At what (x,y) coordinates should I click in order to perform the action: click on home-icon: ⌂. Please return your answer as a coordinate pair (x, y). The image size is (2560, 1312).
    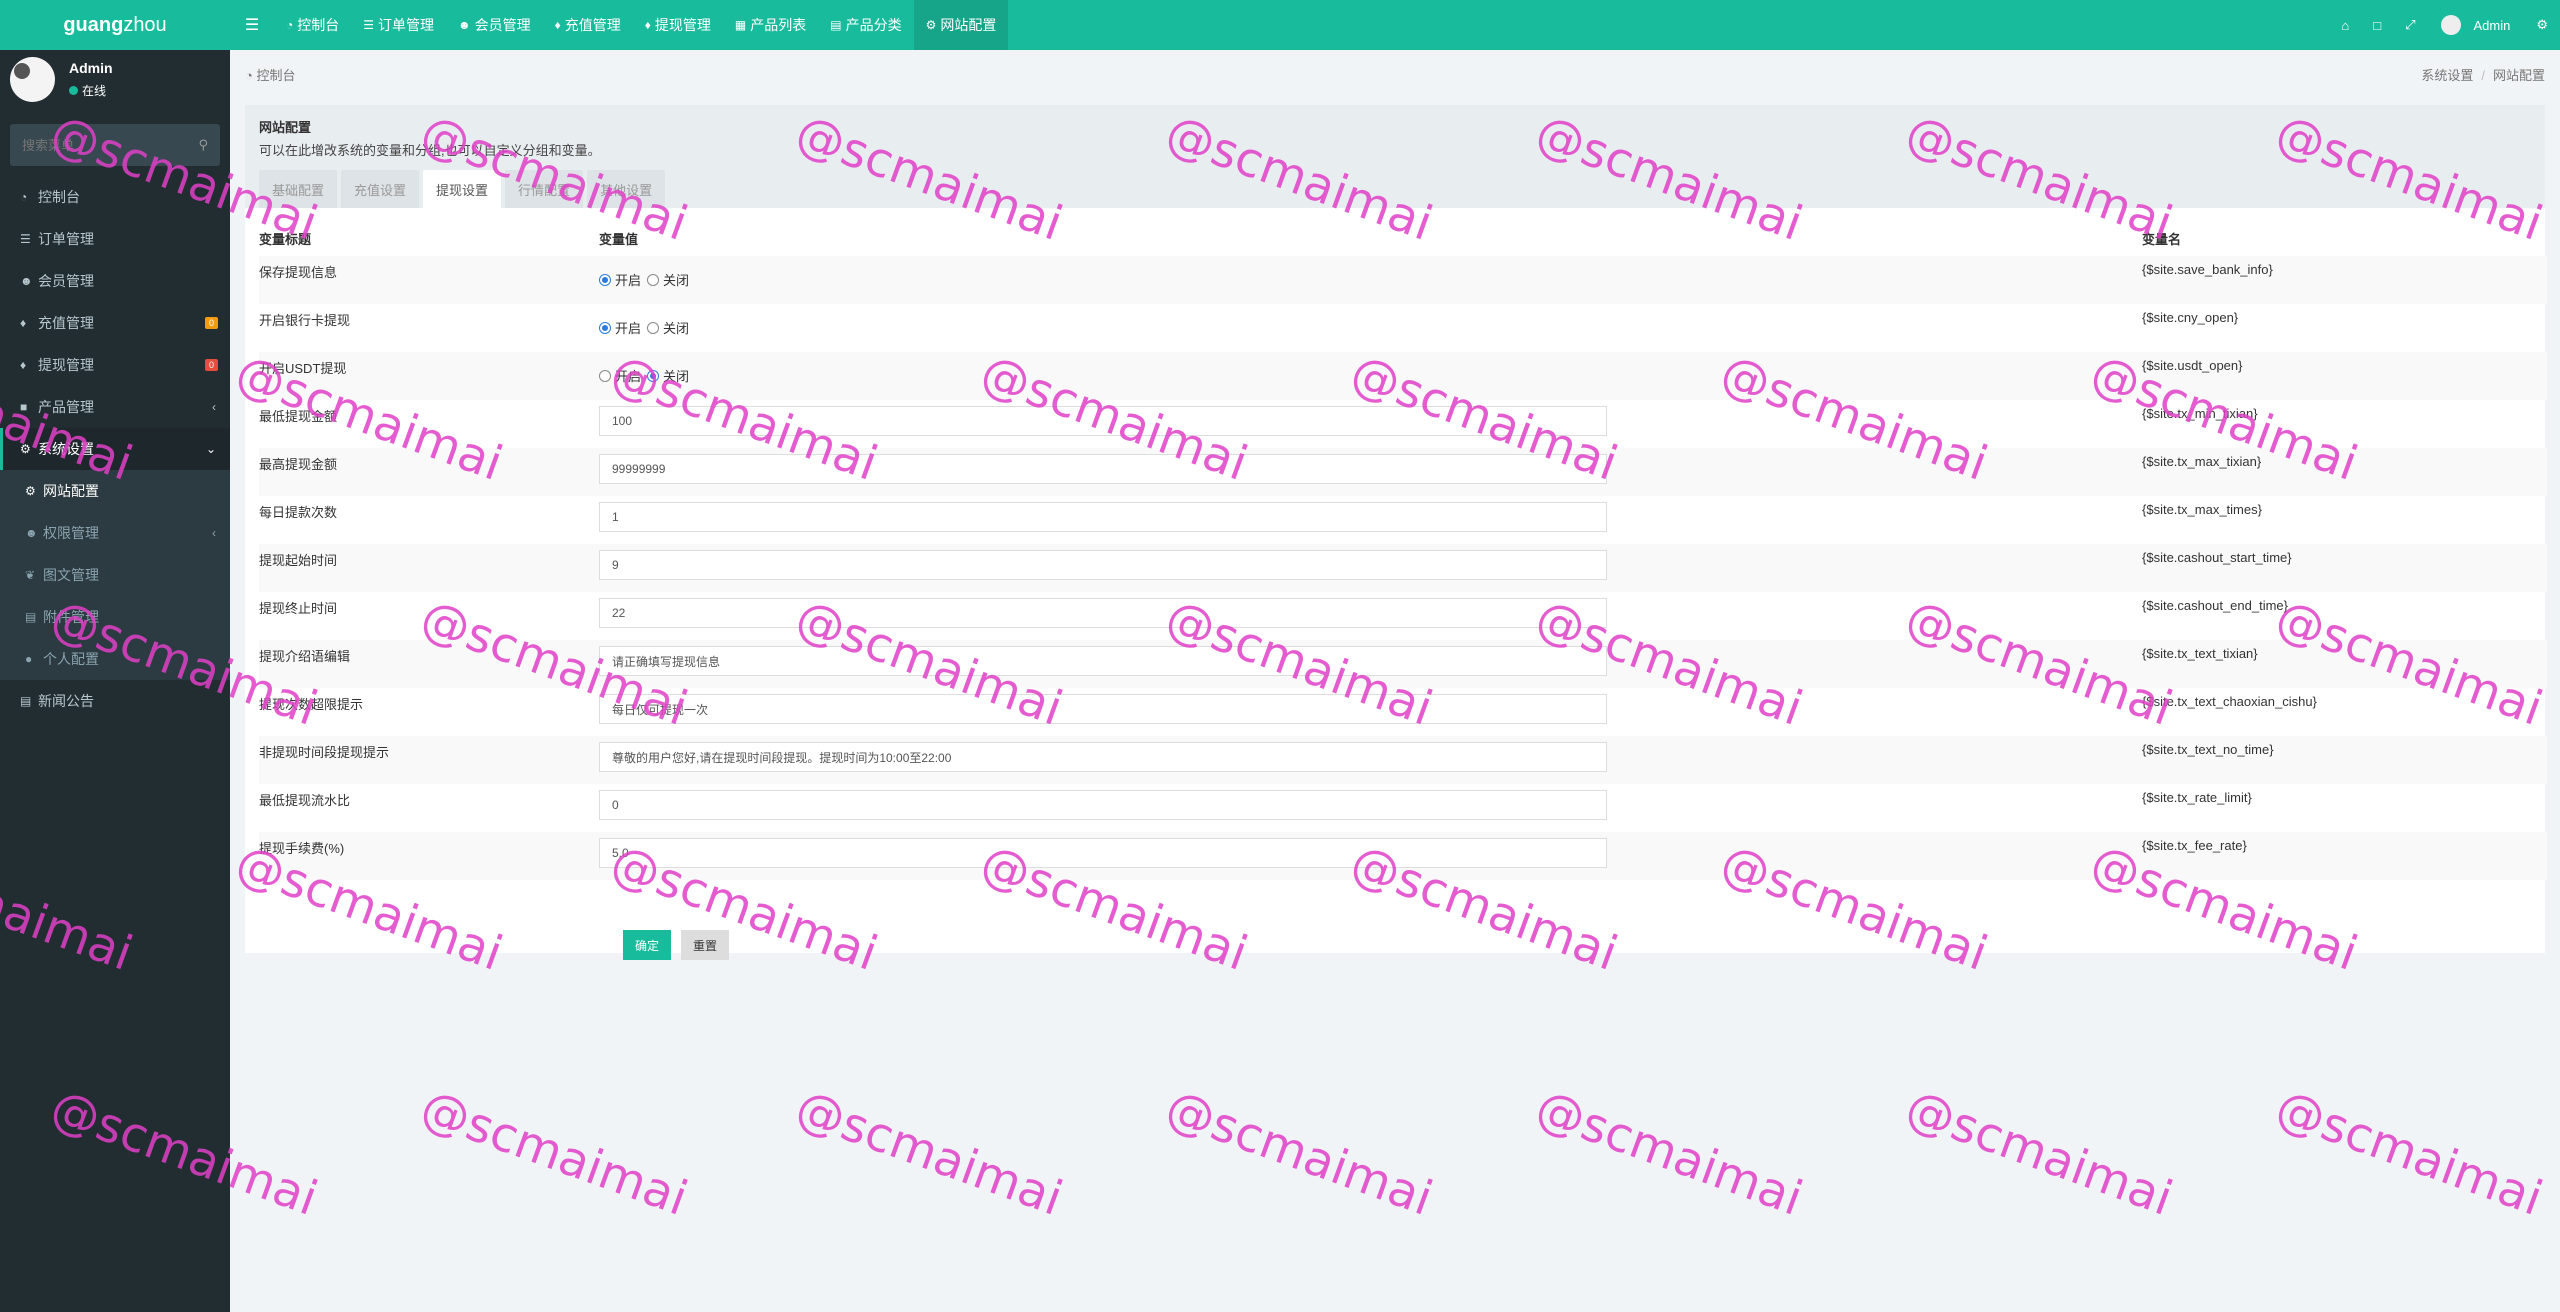
    Looking at the image, I should click on (2345, 25).